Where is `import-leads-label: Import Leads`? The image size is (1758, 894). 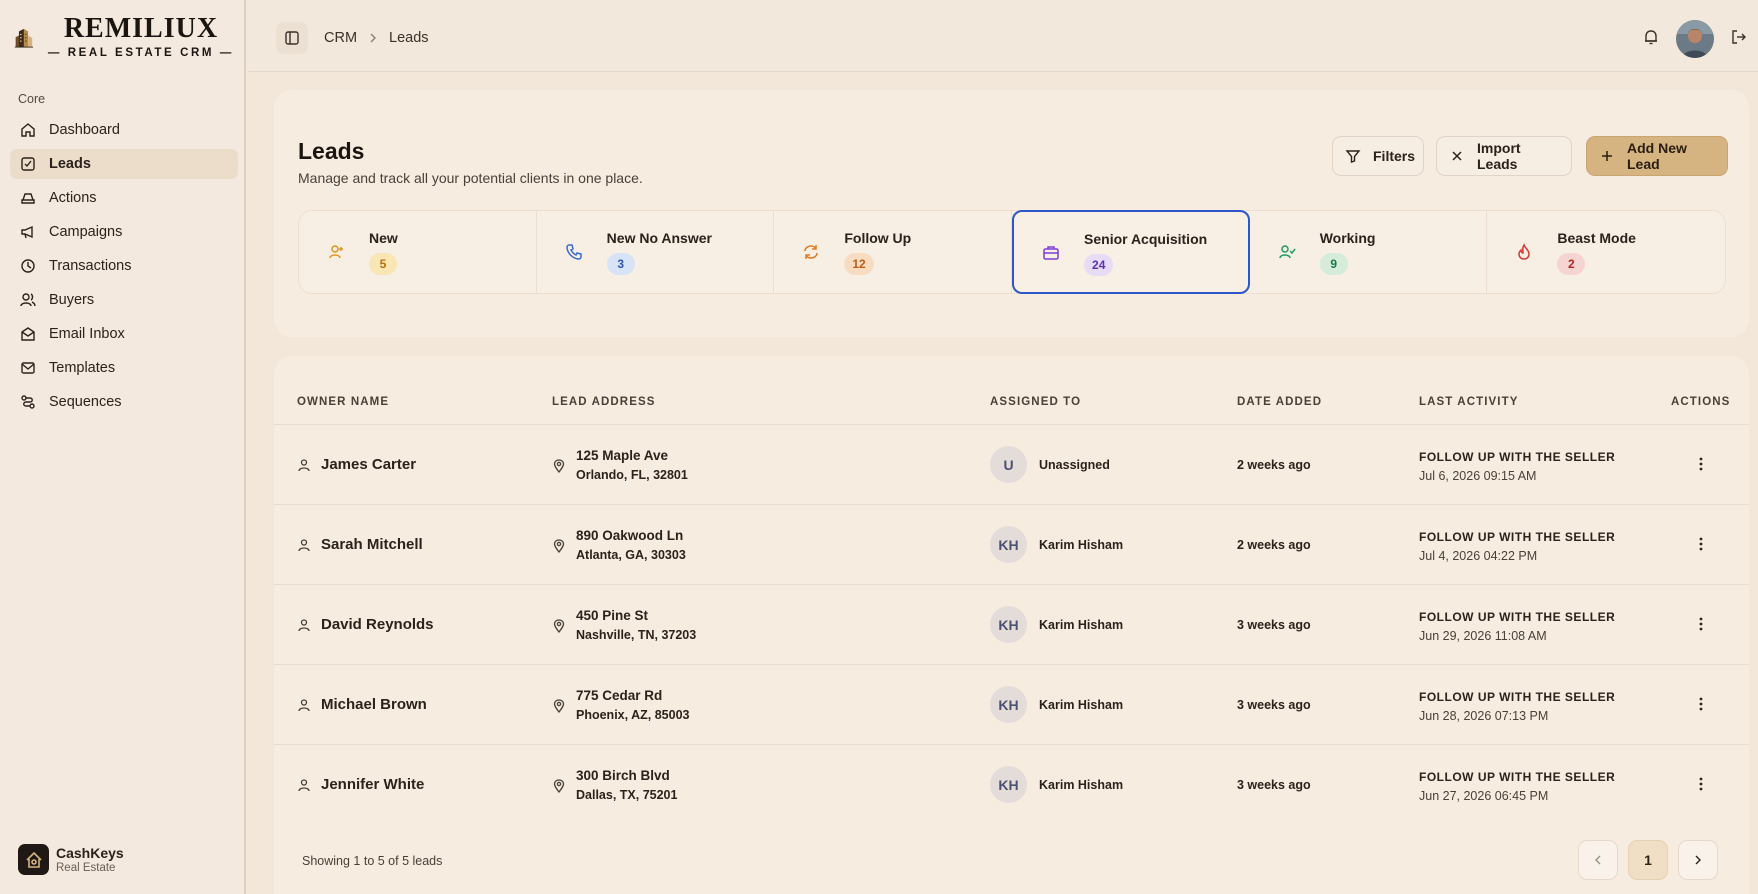
import-leads-label: Import Leads is located at coordinates (1499, 156).